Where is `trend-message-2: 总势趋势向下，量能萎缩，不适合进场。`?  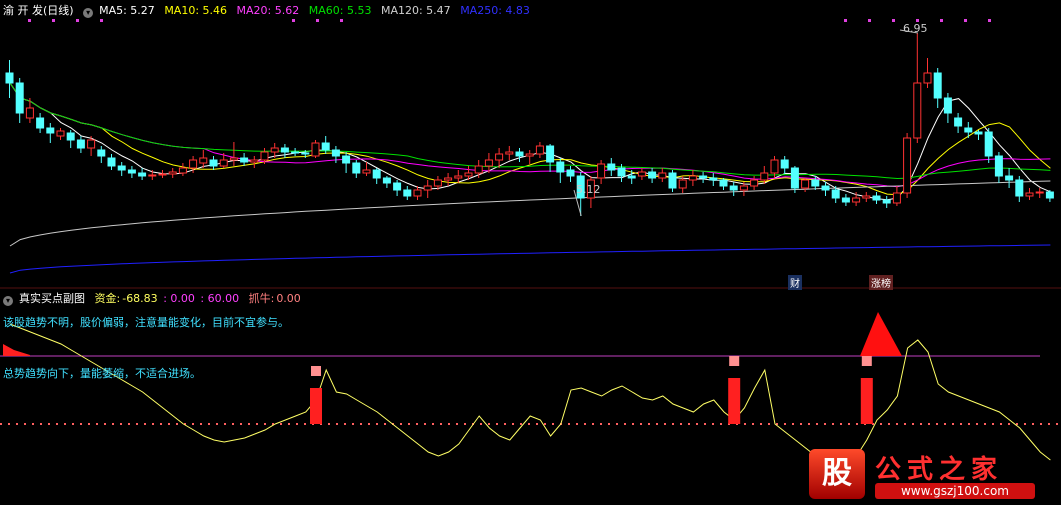
trend-message-2: 总势趋势向下，量能萎缩，不适合进场。 is located at coordinates (102, 373).